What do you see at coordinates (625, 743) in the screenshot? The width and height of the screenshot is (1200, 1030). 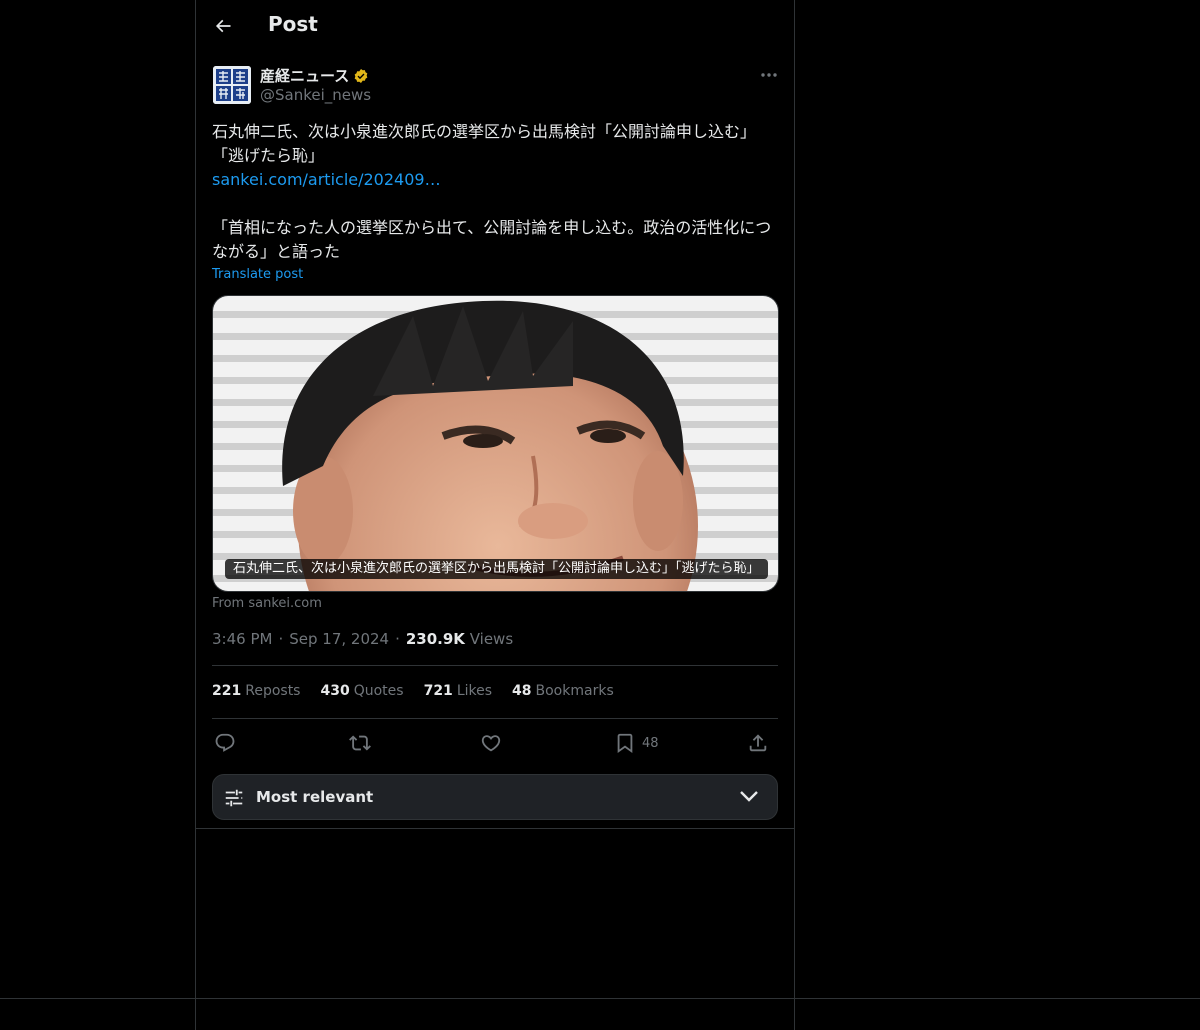 I see `bookmark-icon` at bounding box center [625, 743].